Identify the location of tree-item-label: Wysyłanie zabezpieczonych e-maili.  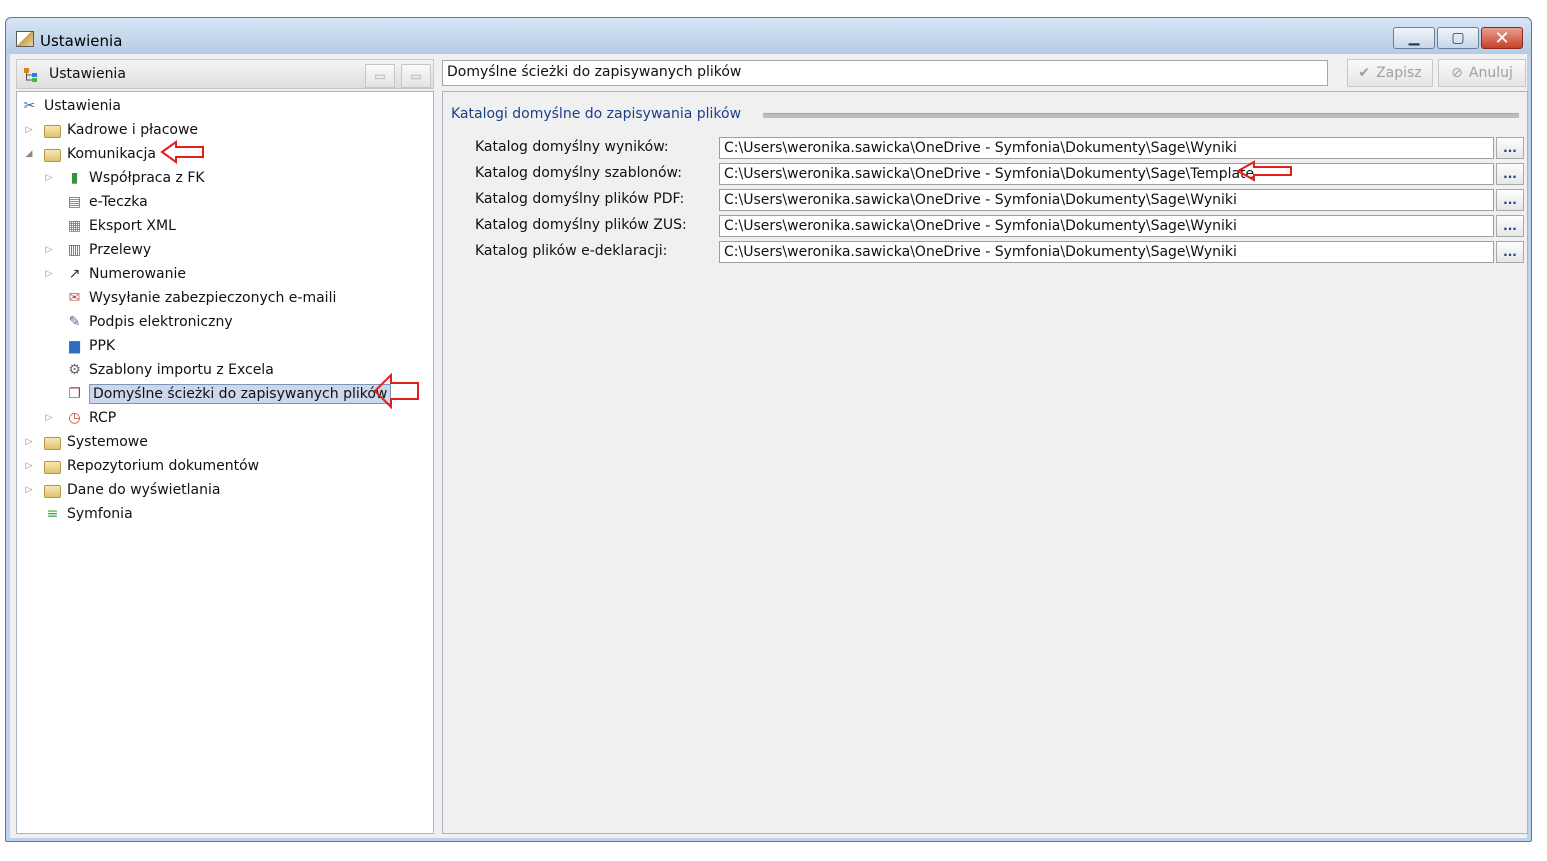
(213, 298).